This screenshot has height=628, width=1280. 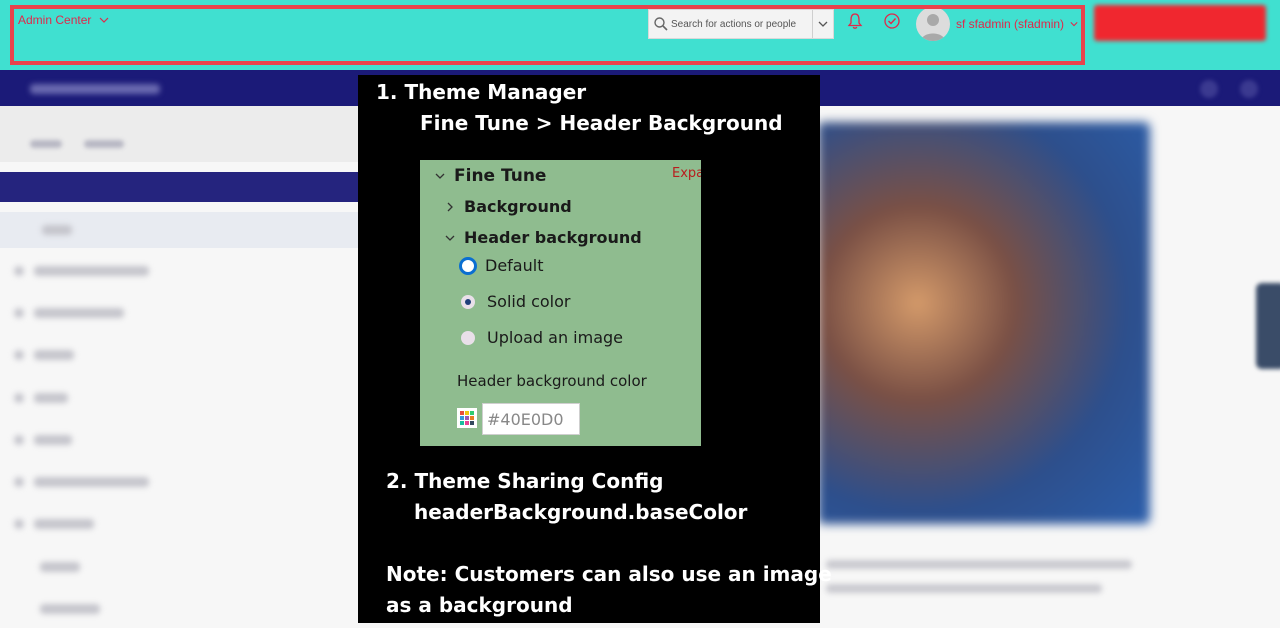 I want to click on top-header: Admin Center sf sfadmin (sfadmin), so click(x=640, y=35).